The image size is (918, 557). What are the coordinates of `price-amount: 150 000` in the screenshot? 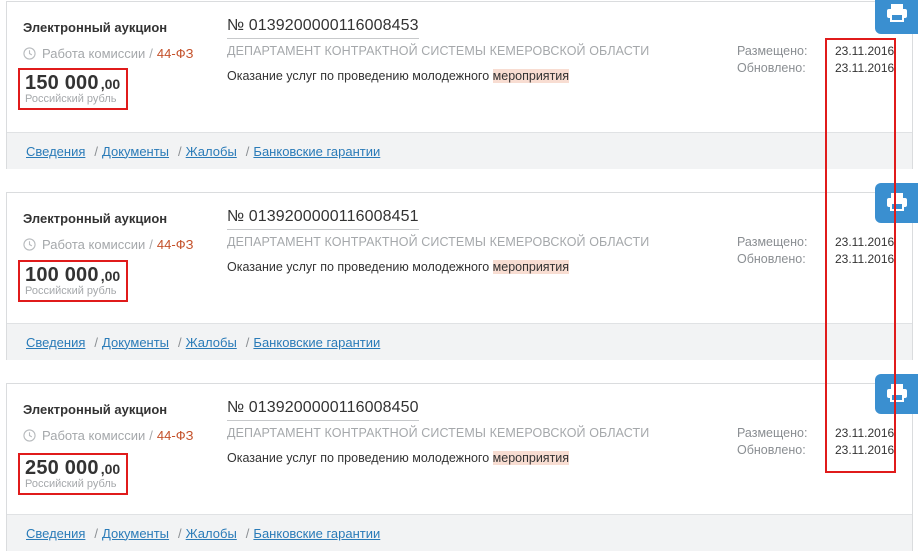 It's located at (62, 83).